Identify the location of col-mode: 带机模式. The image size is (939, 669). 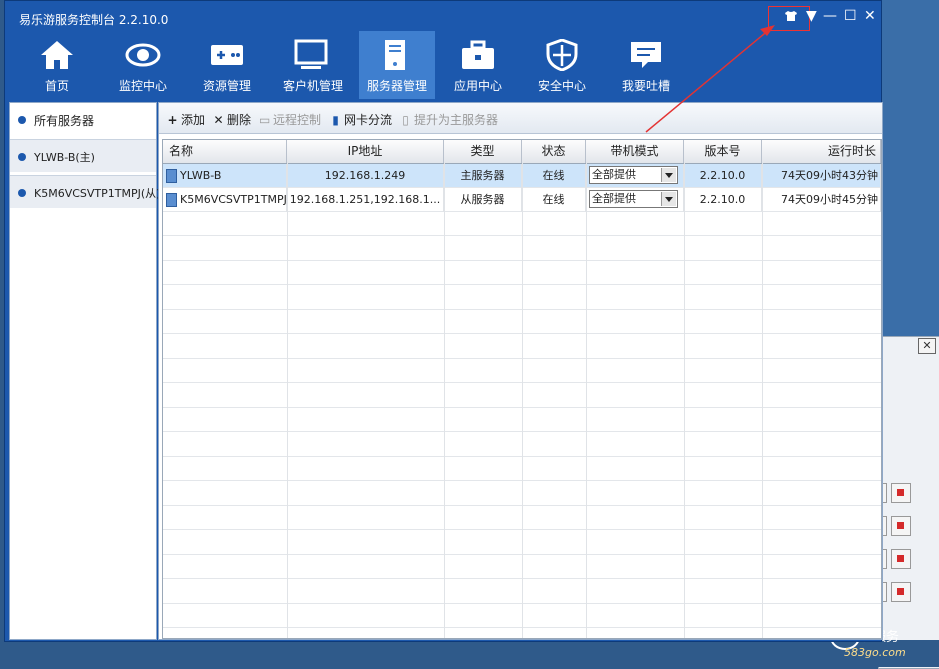
(635, 151).